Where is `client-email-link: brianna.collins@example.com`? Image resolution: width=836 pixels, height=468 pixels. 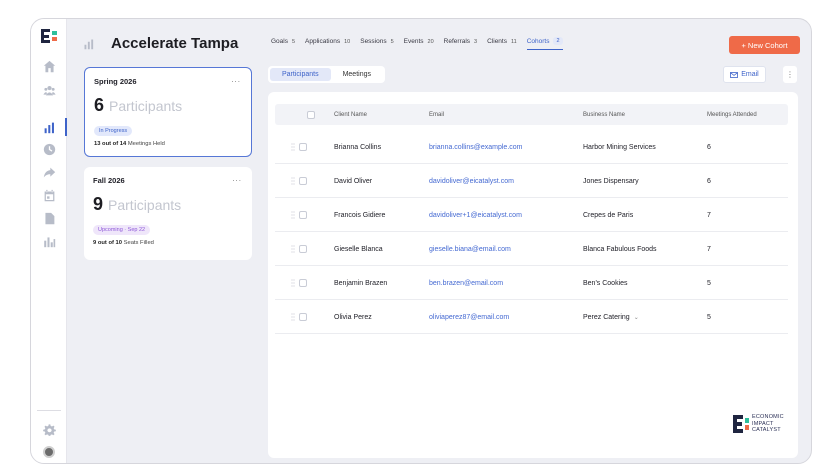 client-email-link: brianna.collins@example.com is located at coordinates (475, 147).